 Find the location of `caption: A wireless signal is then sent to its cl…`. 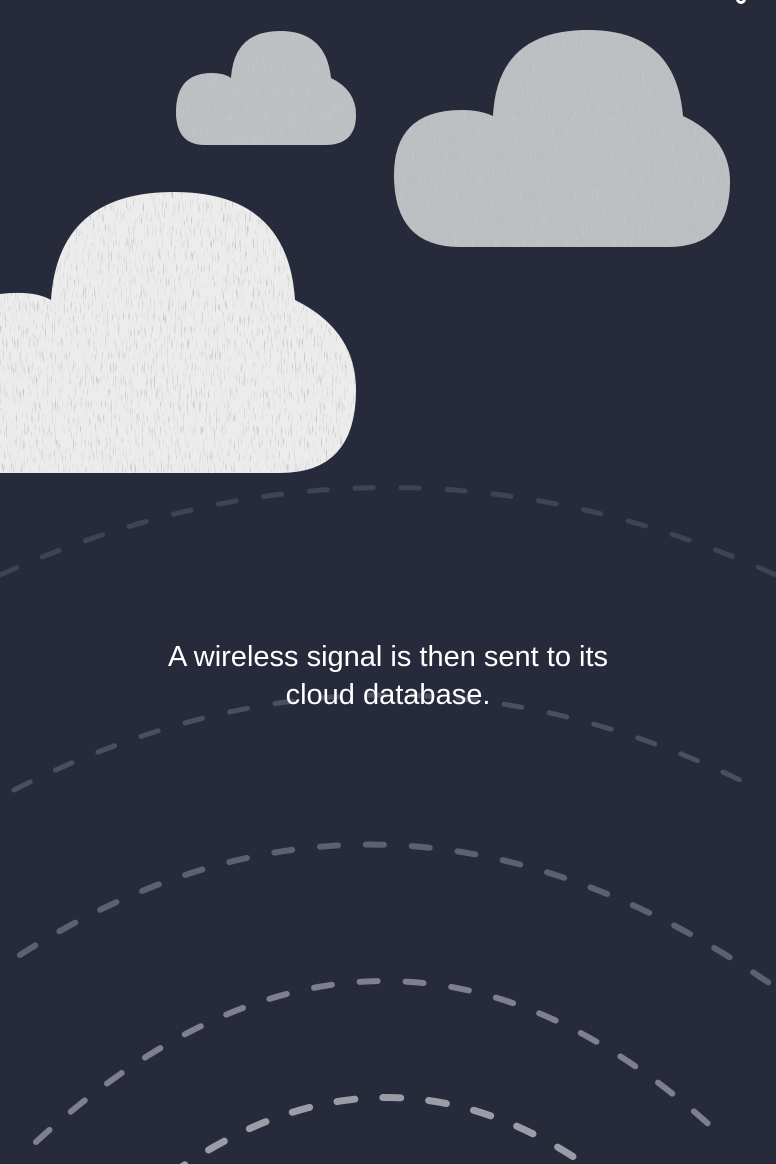

caption: A wireless signal is then sent to its cl… is located at coordinates (388, 676).